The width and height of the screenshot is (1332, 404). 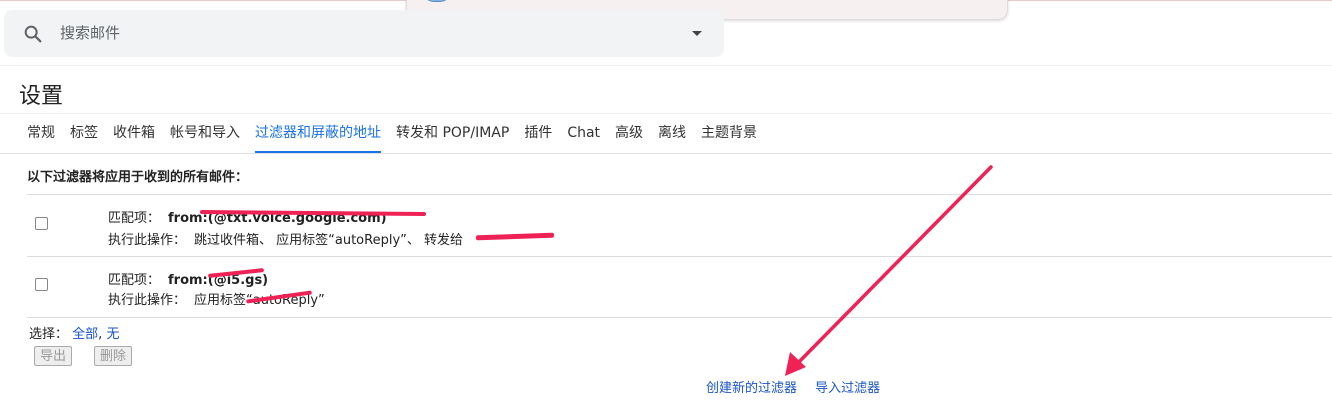 I want to click on annotation-arrow, so click(x=889, y=270).